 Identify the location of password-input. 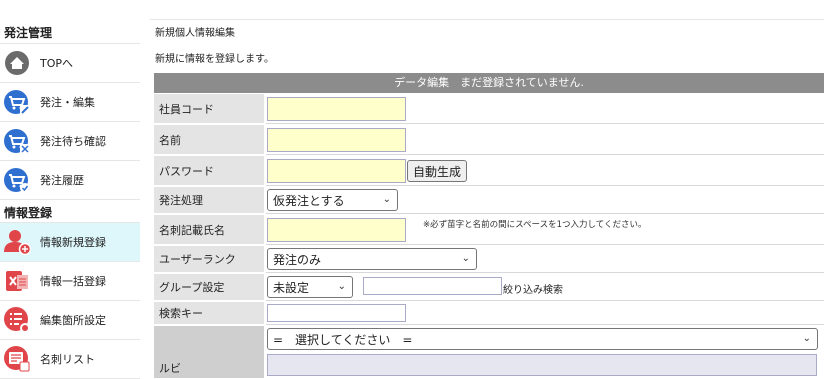
(336, 171).